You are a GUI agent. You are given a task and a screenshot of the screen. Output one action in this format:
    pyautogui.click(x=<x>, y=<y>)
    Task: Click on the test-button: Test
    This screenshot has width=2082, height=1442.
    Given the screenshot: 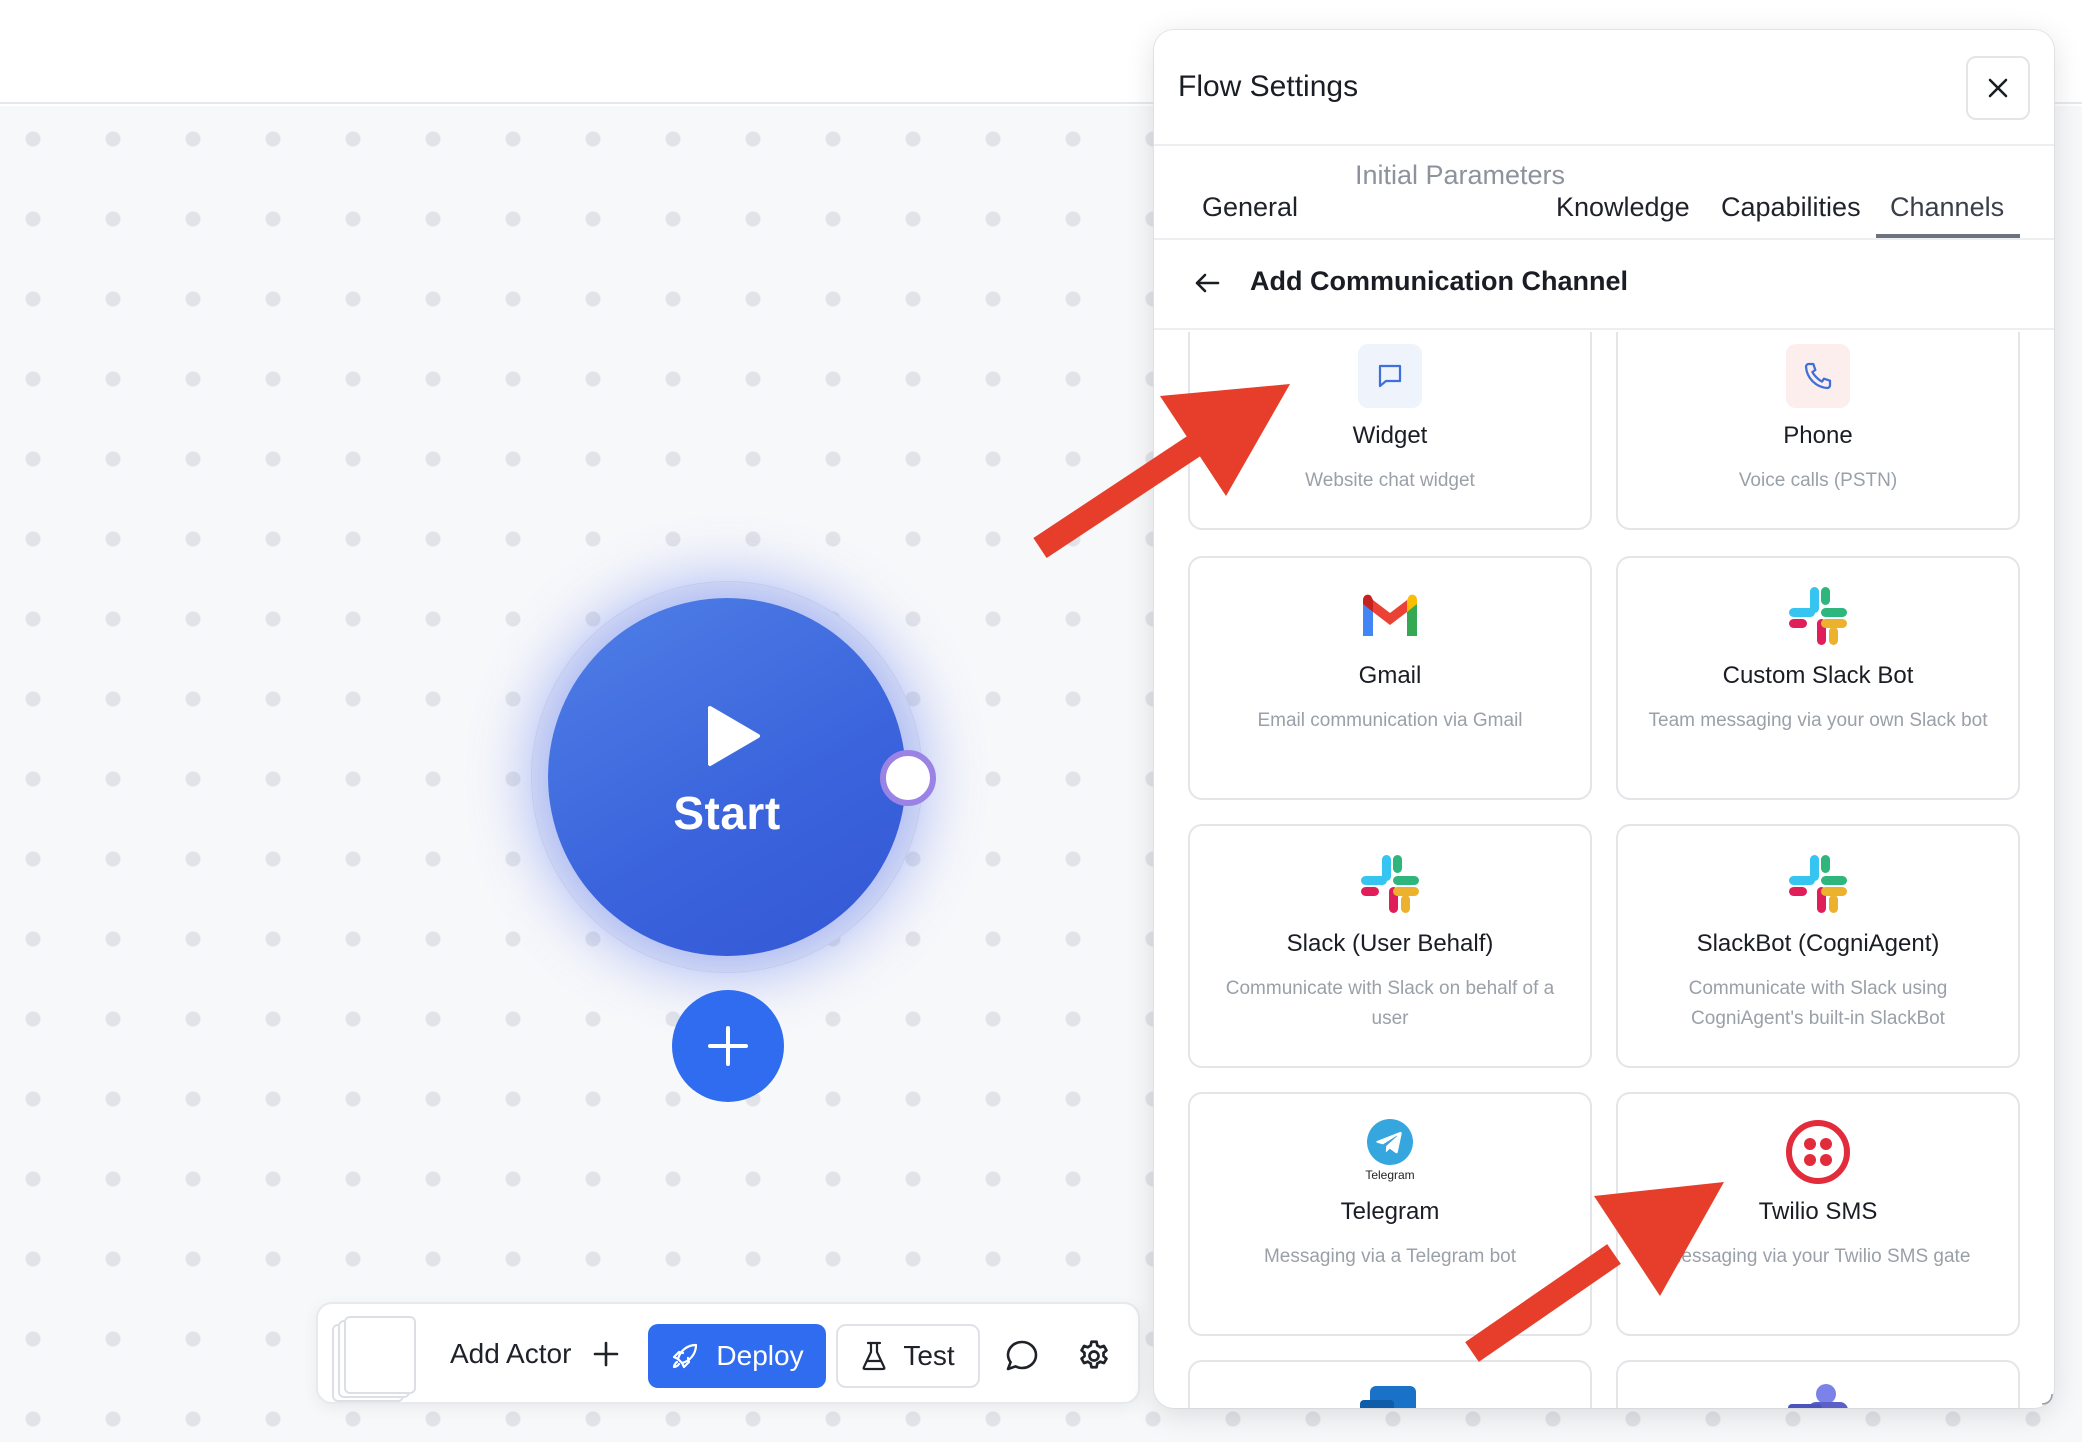 What is the action you would take?
    pyautogui.click(x=908, y=1356)
    